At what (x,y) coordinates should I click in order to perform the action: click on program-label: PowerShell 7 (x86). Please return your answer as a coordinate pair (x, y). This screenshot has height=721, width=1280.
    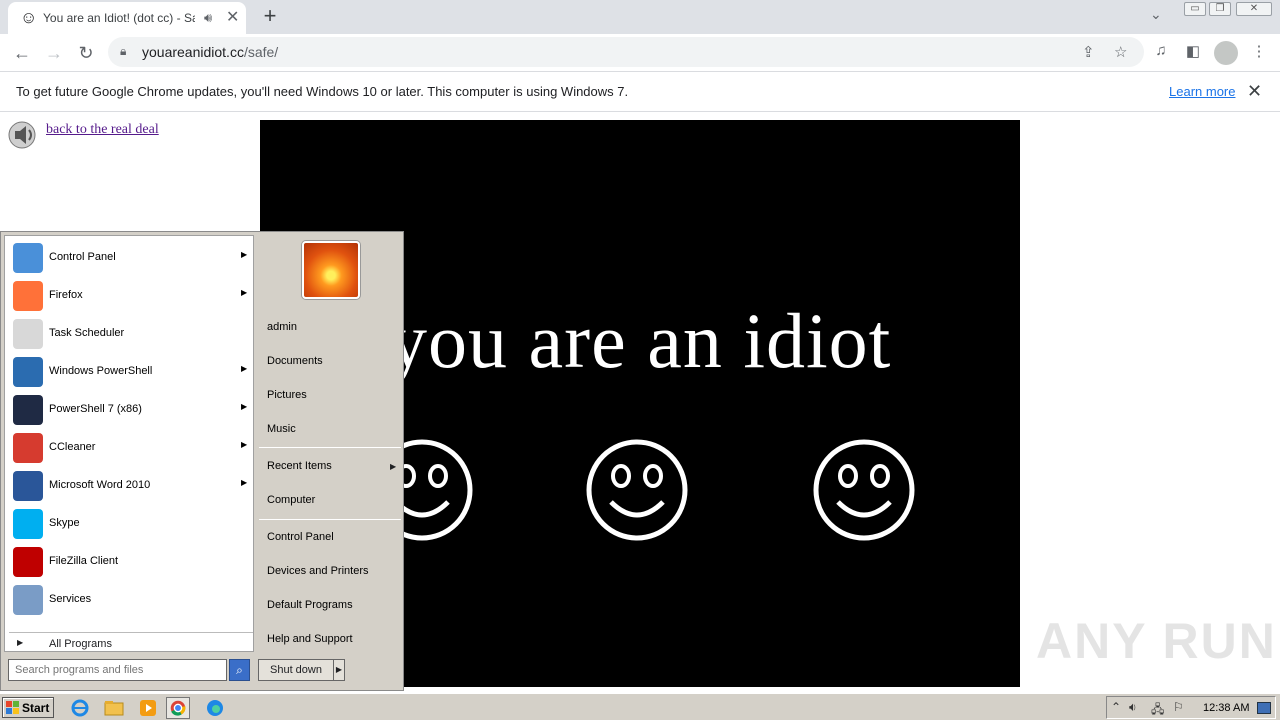
    Looking at the image, I should click on (95, 409).